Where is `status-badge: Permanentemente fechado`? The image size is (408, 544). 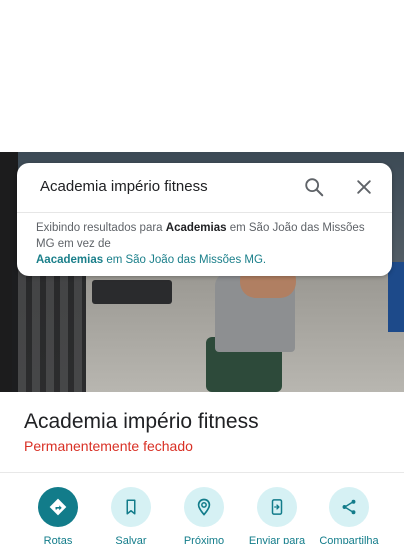 status-badge: Permanentemente fechado is located at coordinates (108, 446).